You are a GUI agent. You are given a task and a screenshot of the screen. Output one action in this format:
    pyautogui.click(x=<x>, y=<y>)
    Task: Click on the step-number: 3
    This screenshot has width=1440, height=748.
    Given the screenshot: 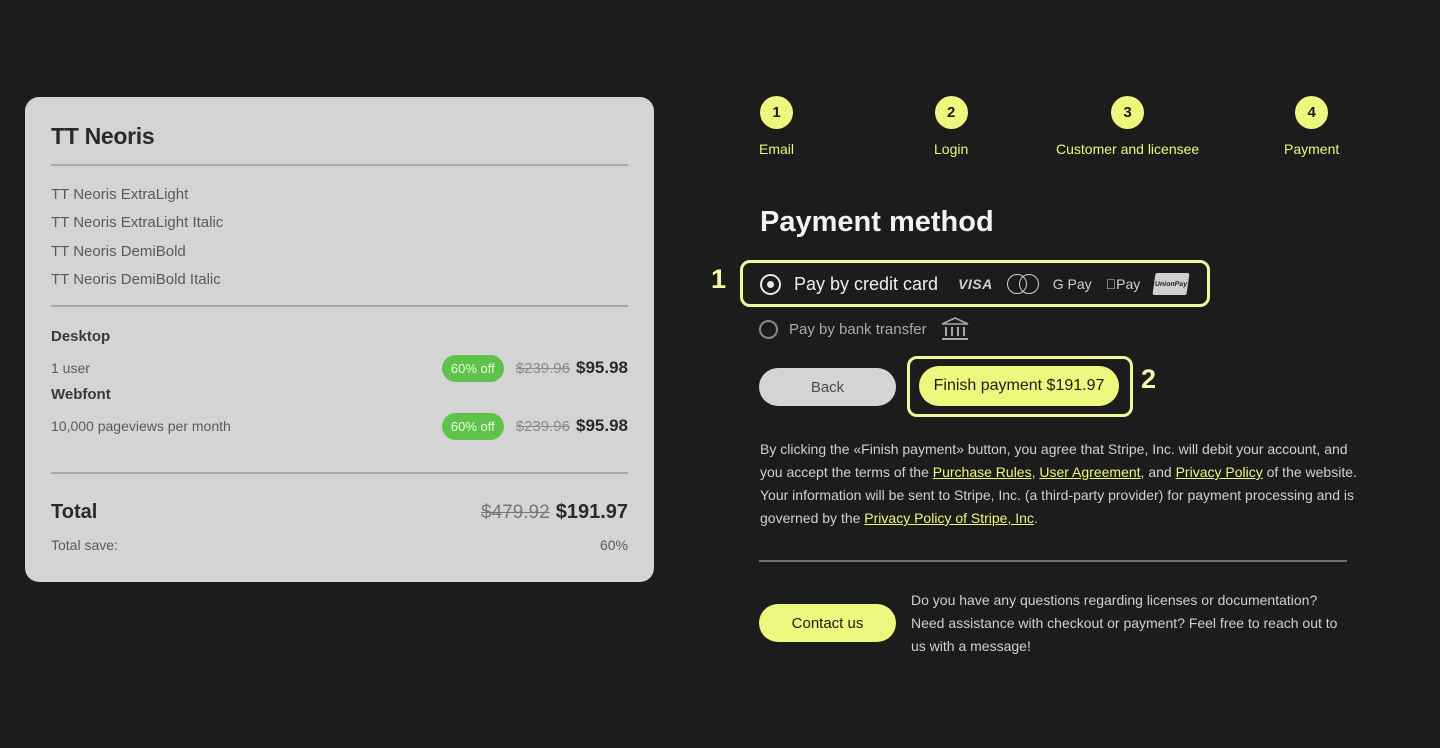 What is the action you would take?
    pyautogui.click(x=1128, y=112)
    